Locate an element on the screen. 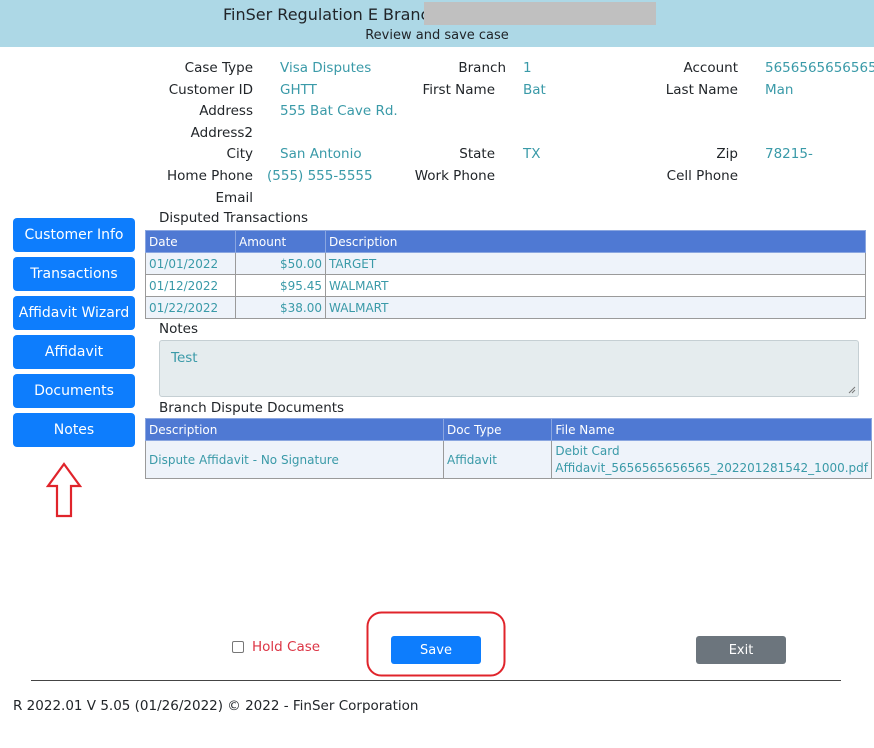 The image size is (874, 748). hold-case-checkbox: Hold Case is located at coordinates (276, 647).